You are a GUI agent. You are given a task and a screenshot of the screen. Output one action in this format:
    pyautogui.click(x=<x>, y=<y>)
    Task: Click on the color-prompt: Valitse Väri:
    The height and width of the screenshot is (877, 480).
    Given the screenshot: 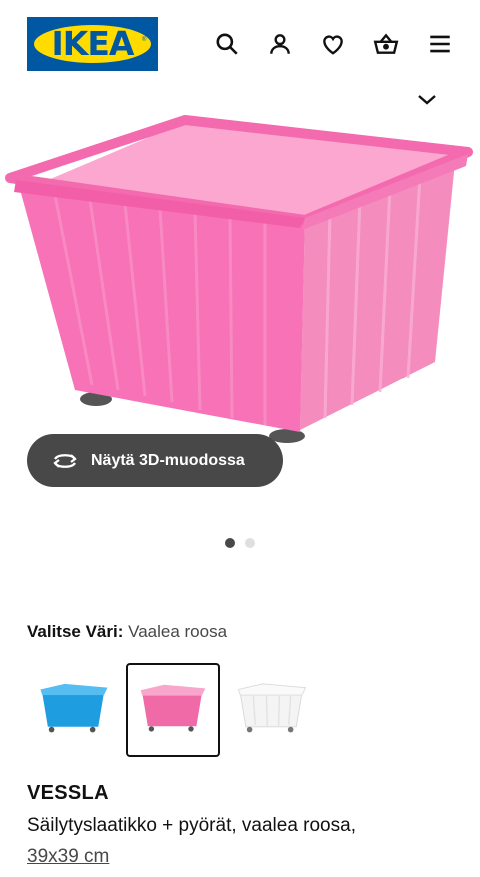 What is the action you would take?
    pyautogui.click(x=75, y=631)
    